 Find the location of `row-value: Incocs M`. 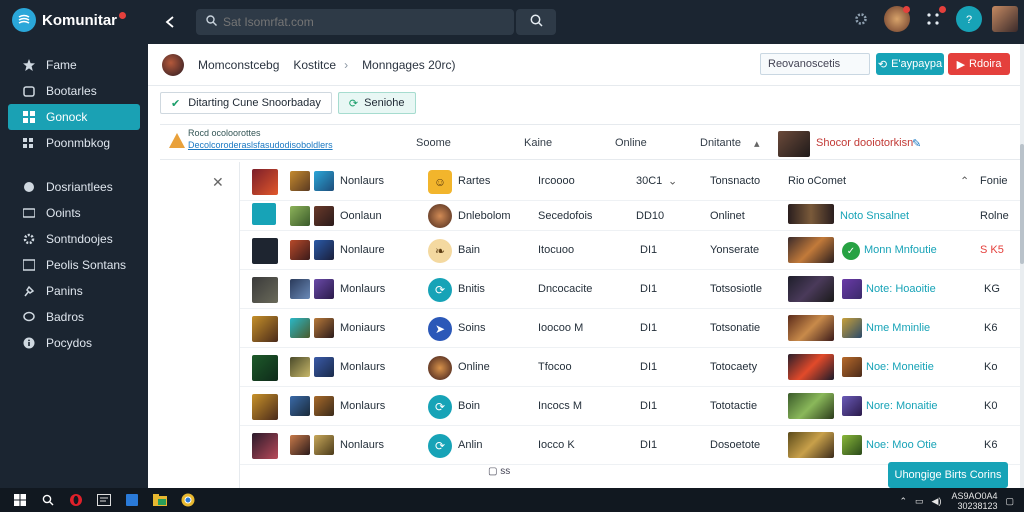

row-value: Incocs M is located at coordinates (560, 406).